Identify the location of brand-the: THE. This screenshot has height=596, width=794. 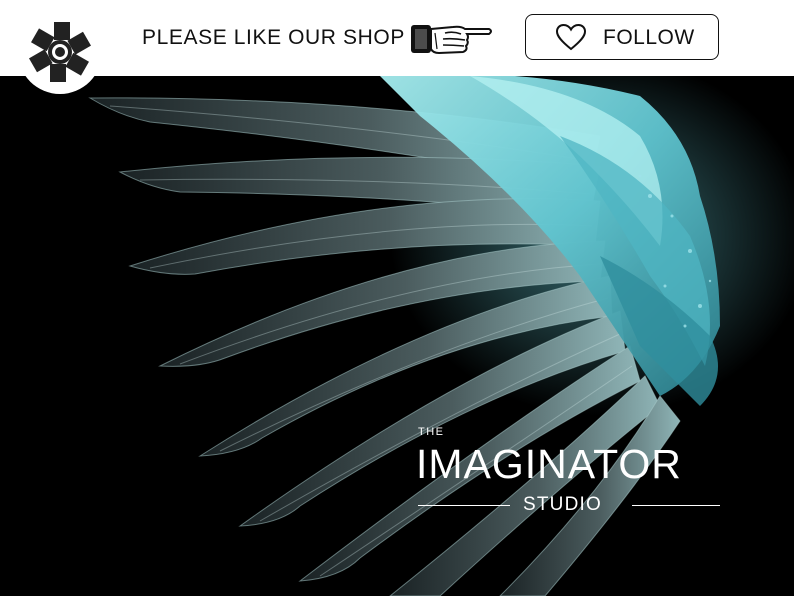
(431, 432).